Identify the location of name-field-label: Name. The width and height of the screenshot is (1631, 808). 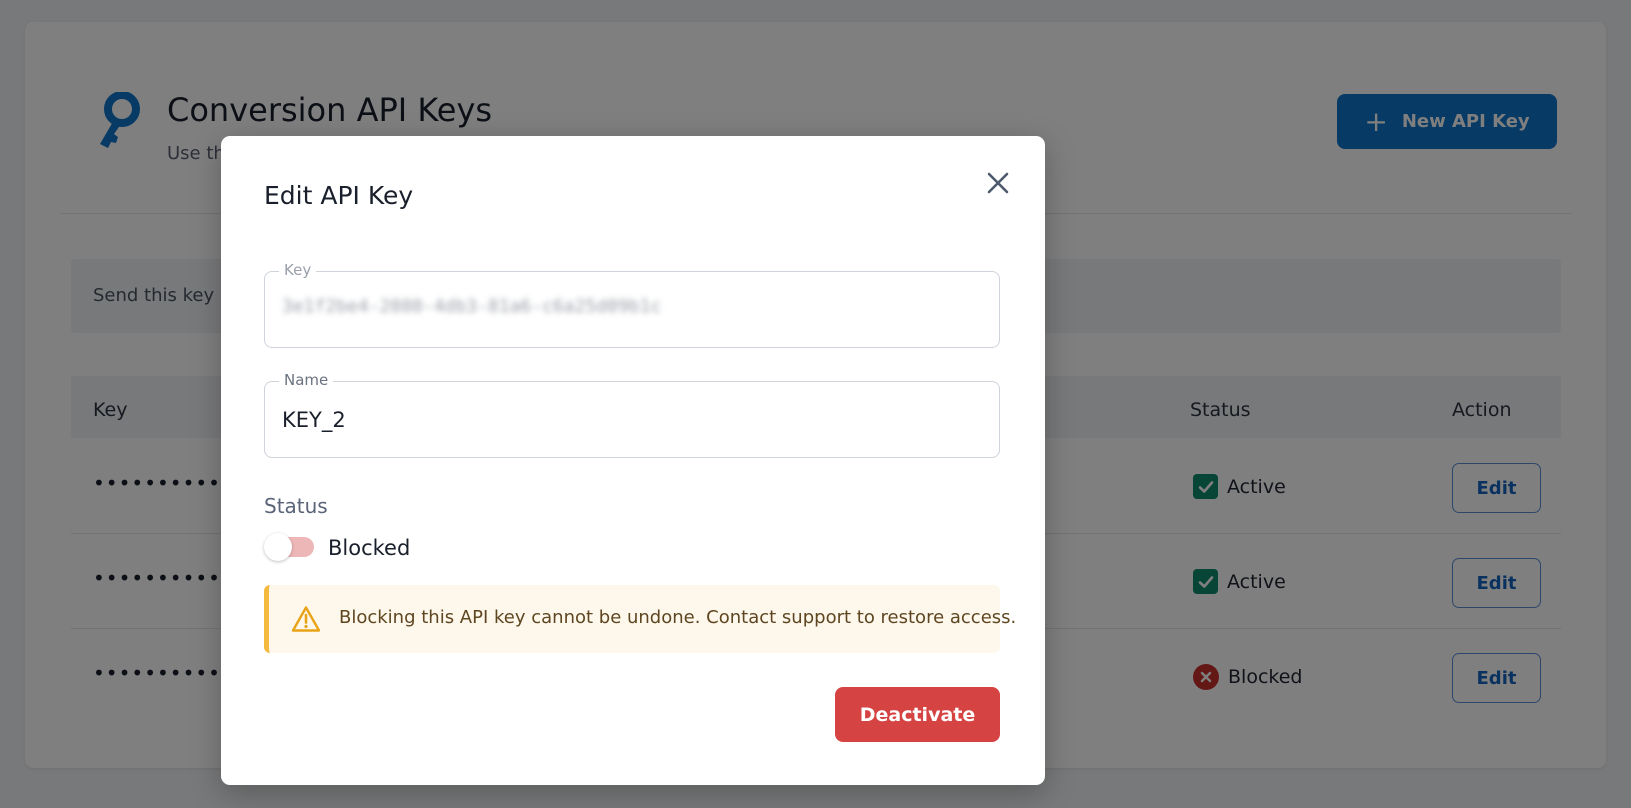
(306, 380).